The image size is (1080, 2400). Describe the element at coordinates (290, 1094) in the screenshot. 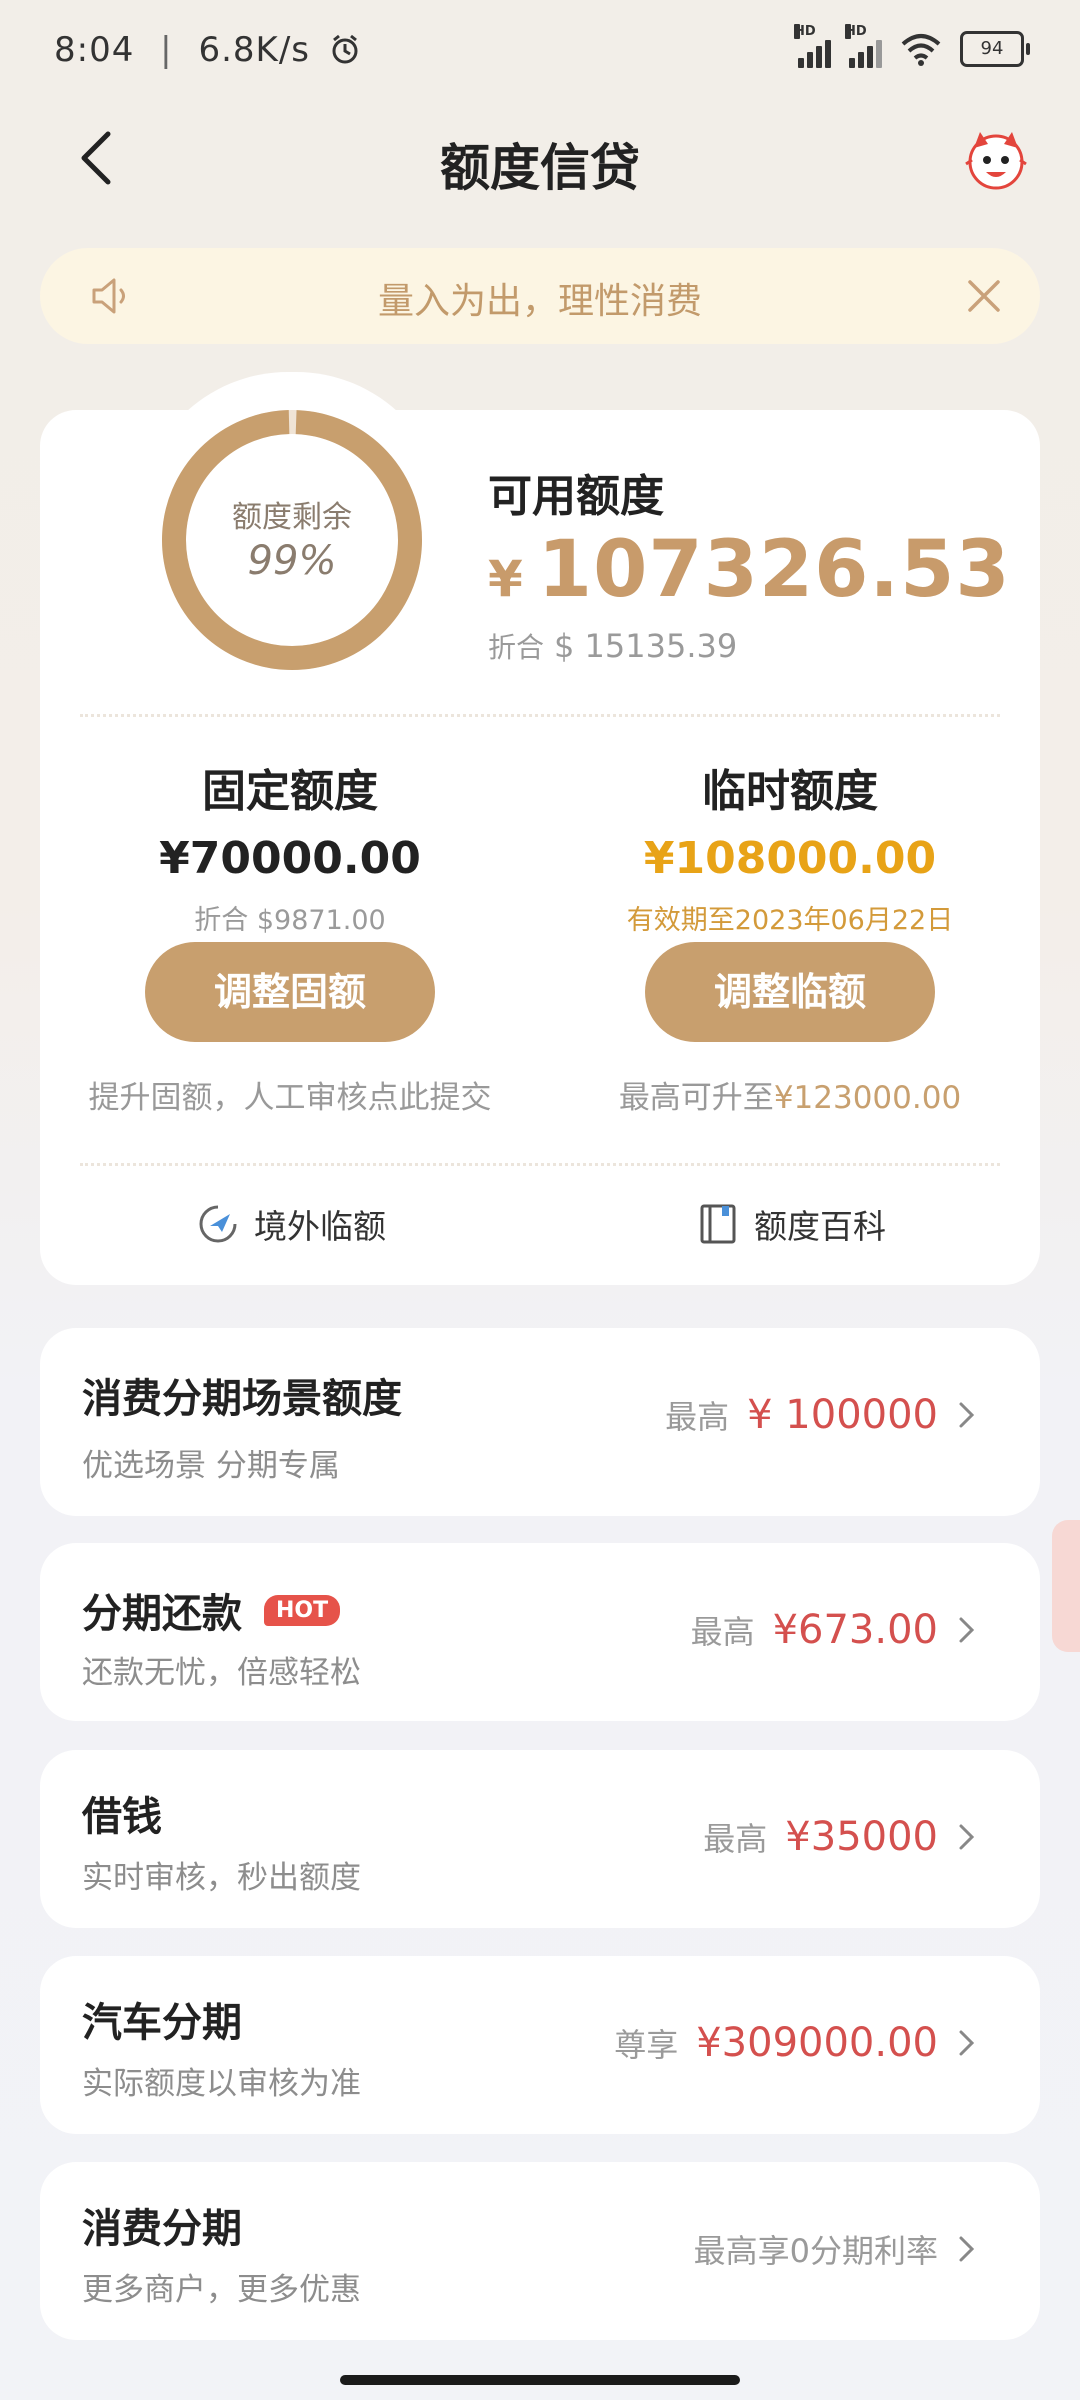

I see `fixed-hint: 提升固额，人工审核点此提交` at that location.